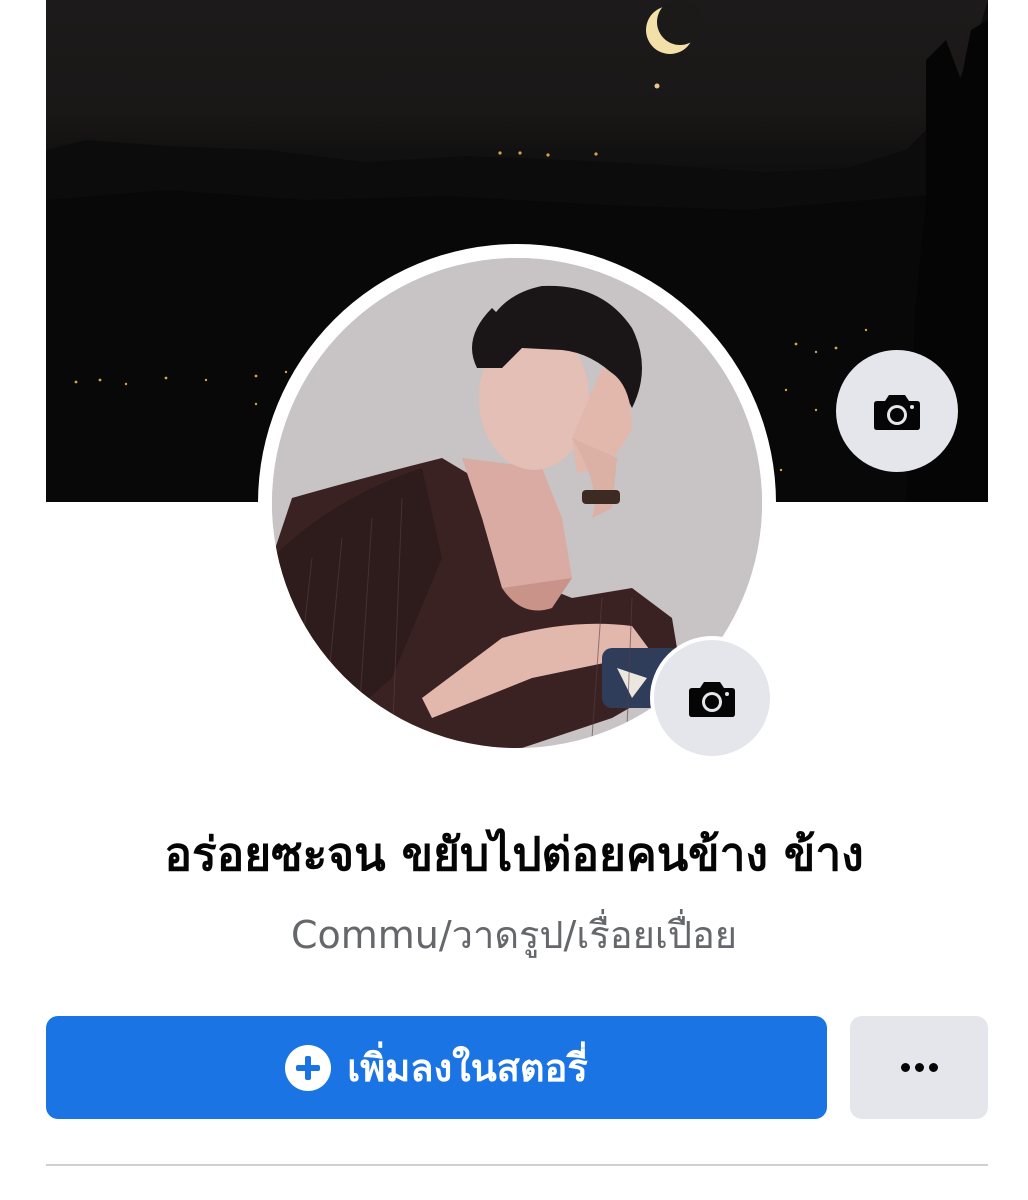  I want to click on edit-avatar-button, so click(712, 698).